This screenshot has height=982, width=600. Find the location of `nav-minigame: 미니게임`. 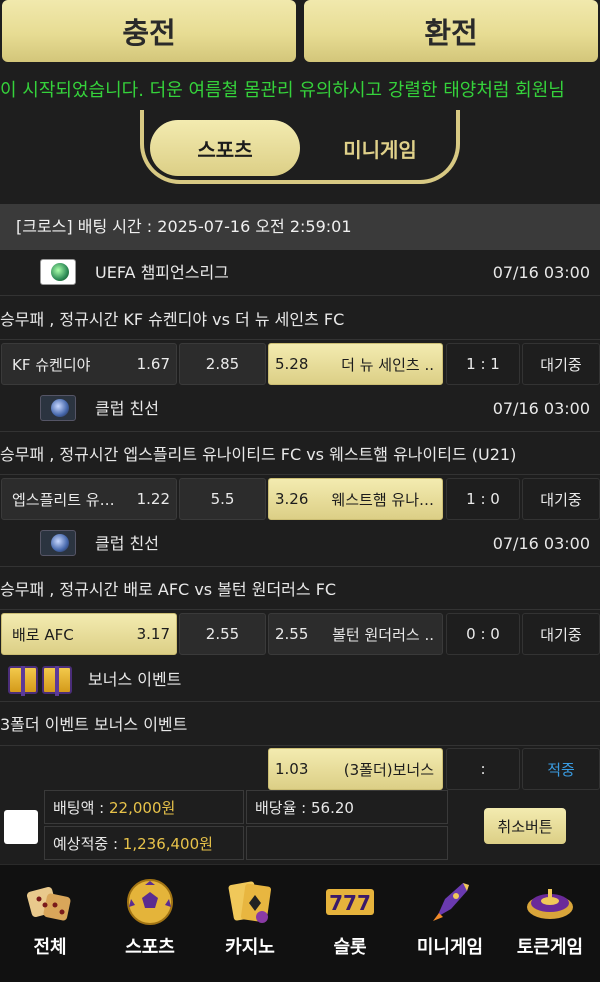

nav-minigame: 미니게임 is located at coordinates (450, 923).